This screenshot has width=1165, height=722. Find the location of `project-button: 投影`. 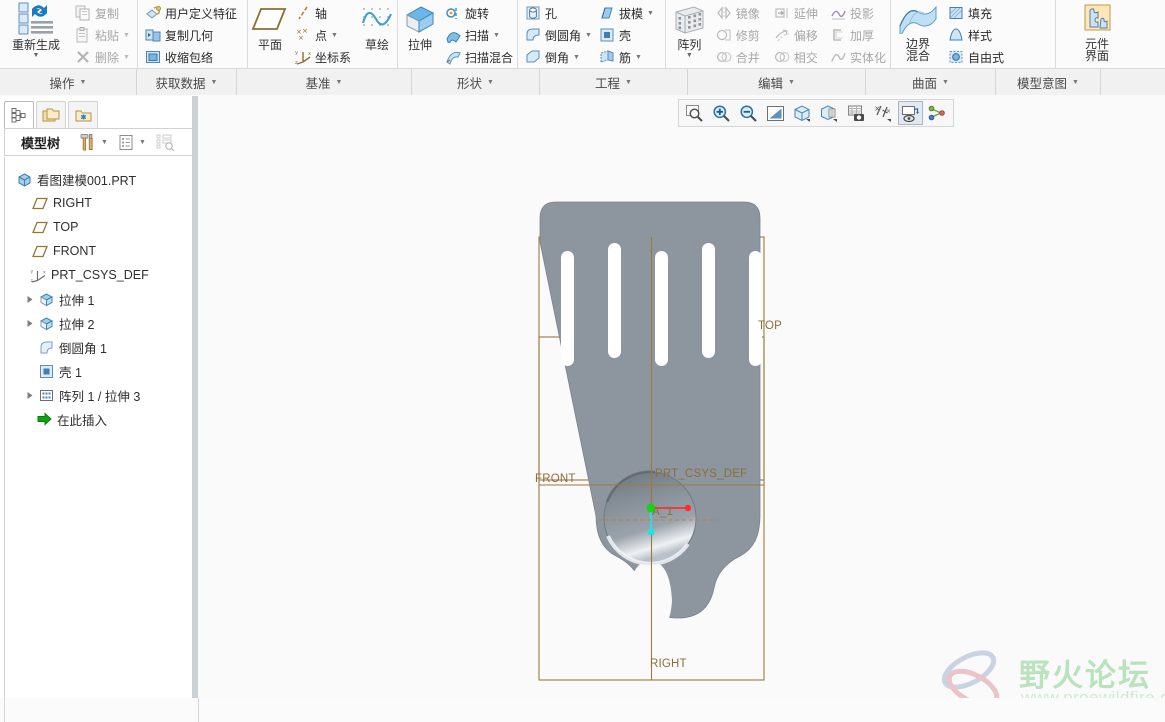

project-button: 投影 is located at coordinates (858, 13).